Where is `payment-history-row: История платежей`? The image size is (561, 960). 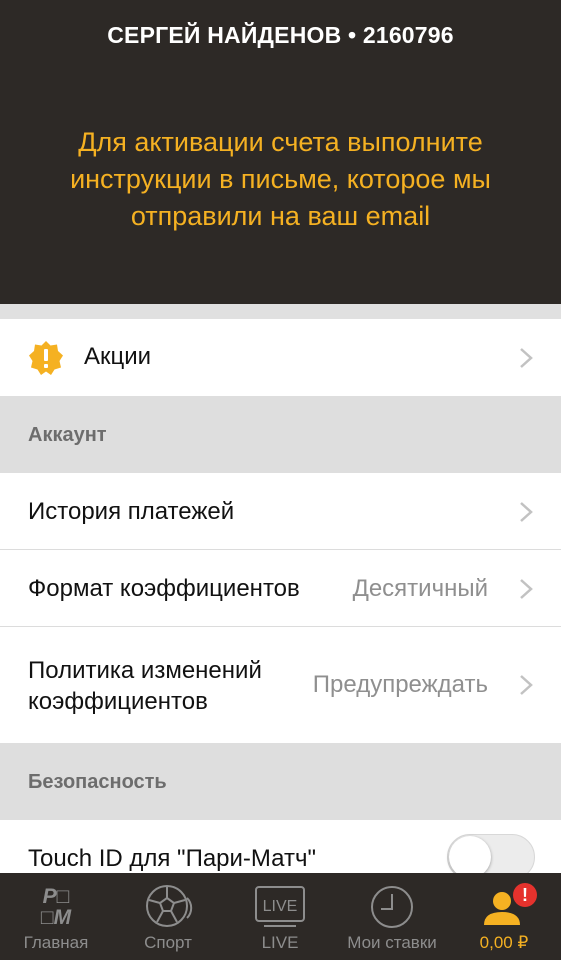
payment-history-row: История платежей is located at coordinates (280, 511).